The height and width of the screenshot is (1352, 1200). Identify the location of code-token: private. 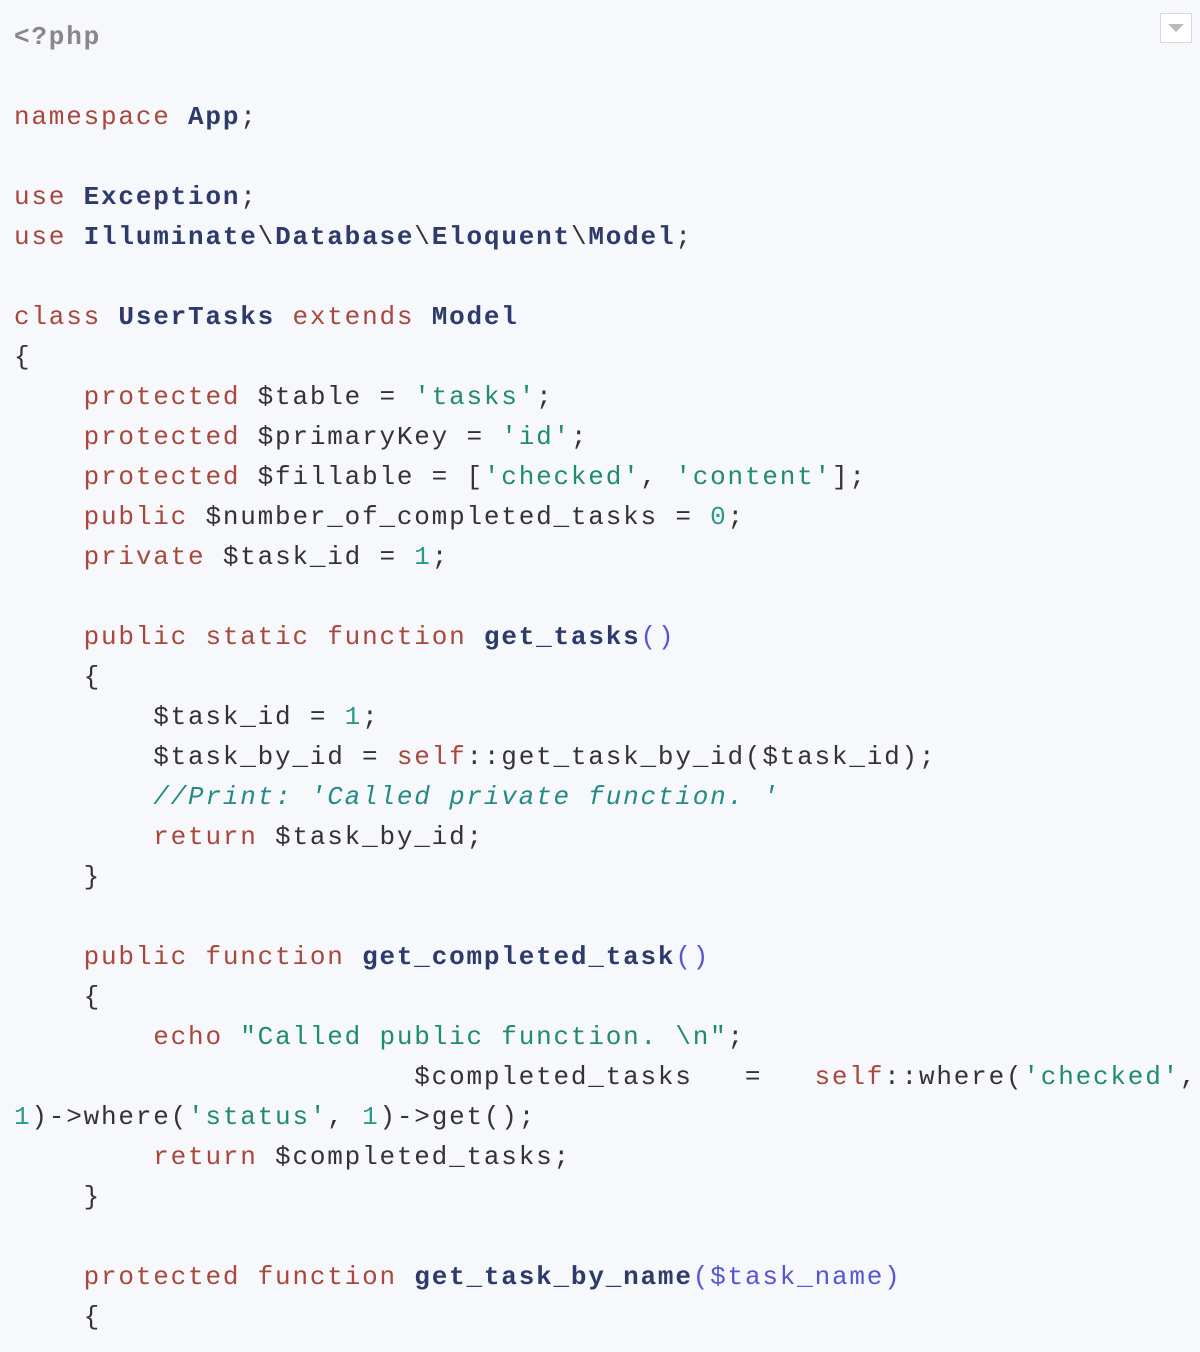
(144, 557).